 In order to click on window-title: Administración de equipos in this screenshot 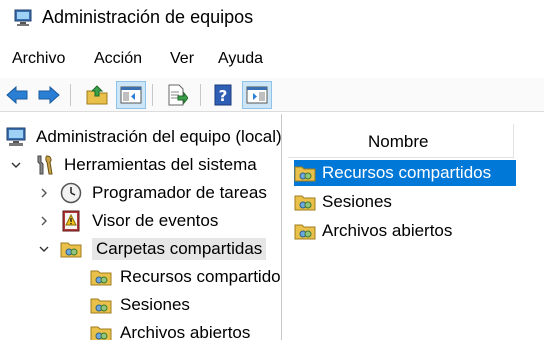, I will do `click(148, 17)`.